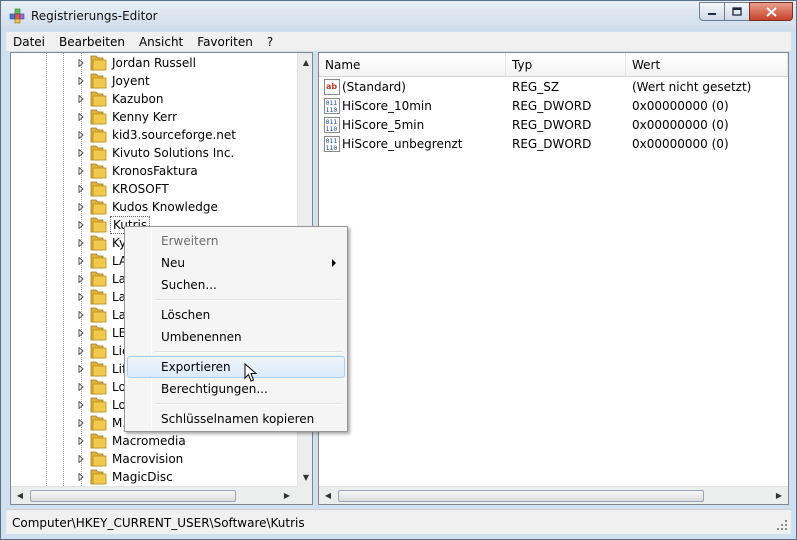 This screenshot has width=797, height=540. Describe the element at coordinates (154, 207) in the screenshot. I see `tree-item: Kudos Knowledge` at that location.